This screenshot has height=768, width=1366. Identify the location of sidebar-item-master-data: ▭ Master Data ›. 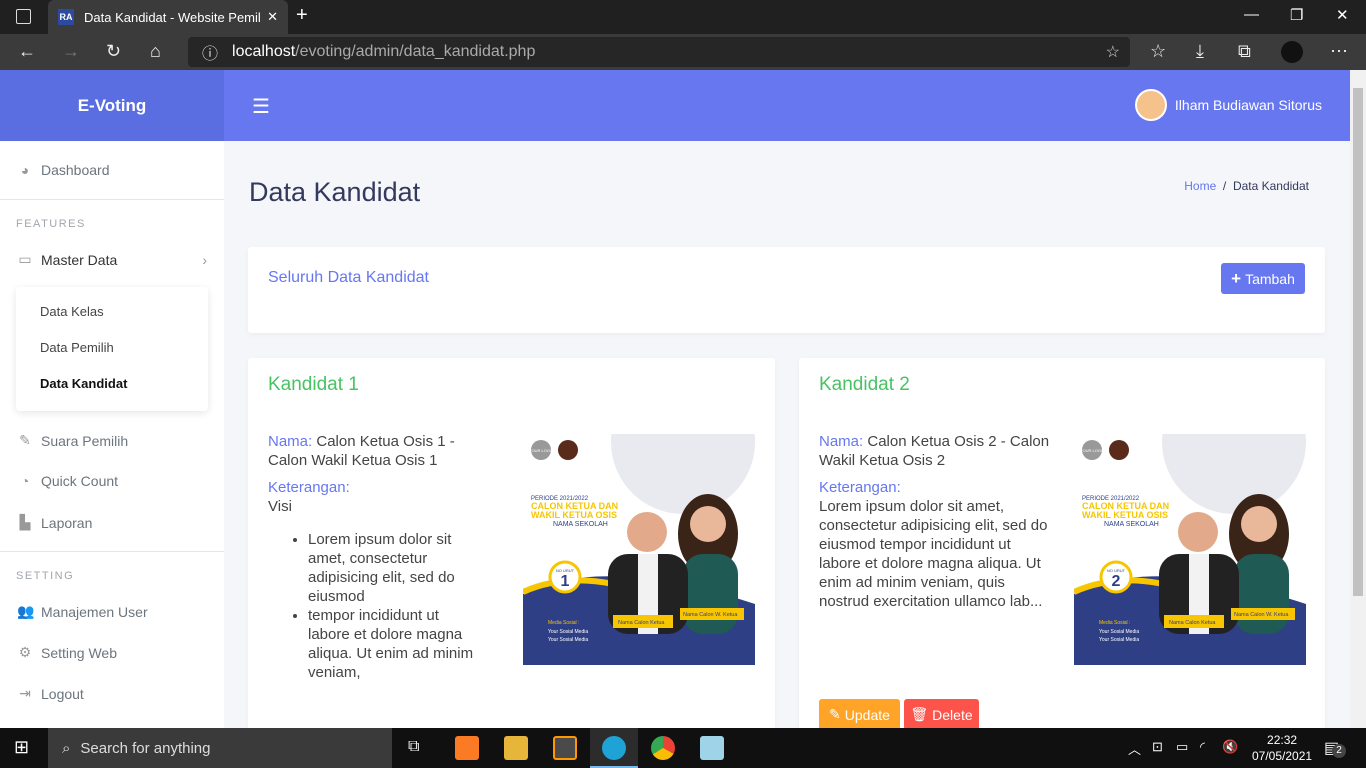
(112, 259).